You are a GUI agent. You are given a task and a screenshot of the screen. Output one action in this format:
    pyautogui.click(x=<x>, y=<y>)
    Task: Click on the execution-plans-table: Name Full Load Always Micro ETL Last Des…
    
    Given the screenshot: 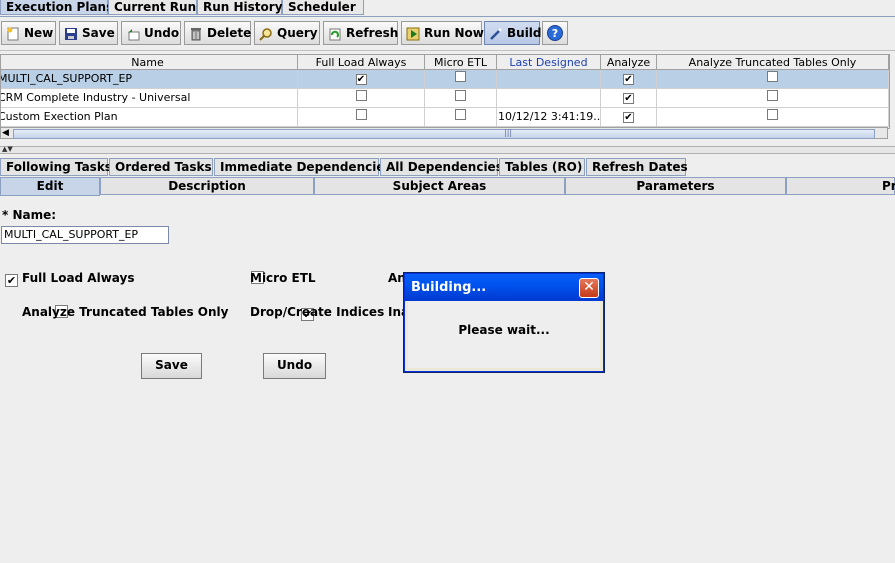 What is the action you would take?
    pyautogui.click(x=445, y=91)
    